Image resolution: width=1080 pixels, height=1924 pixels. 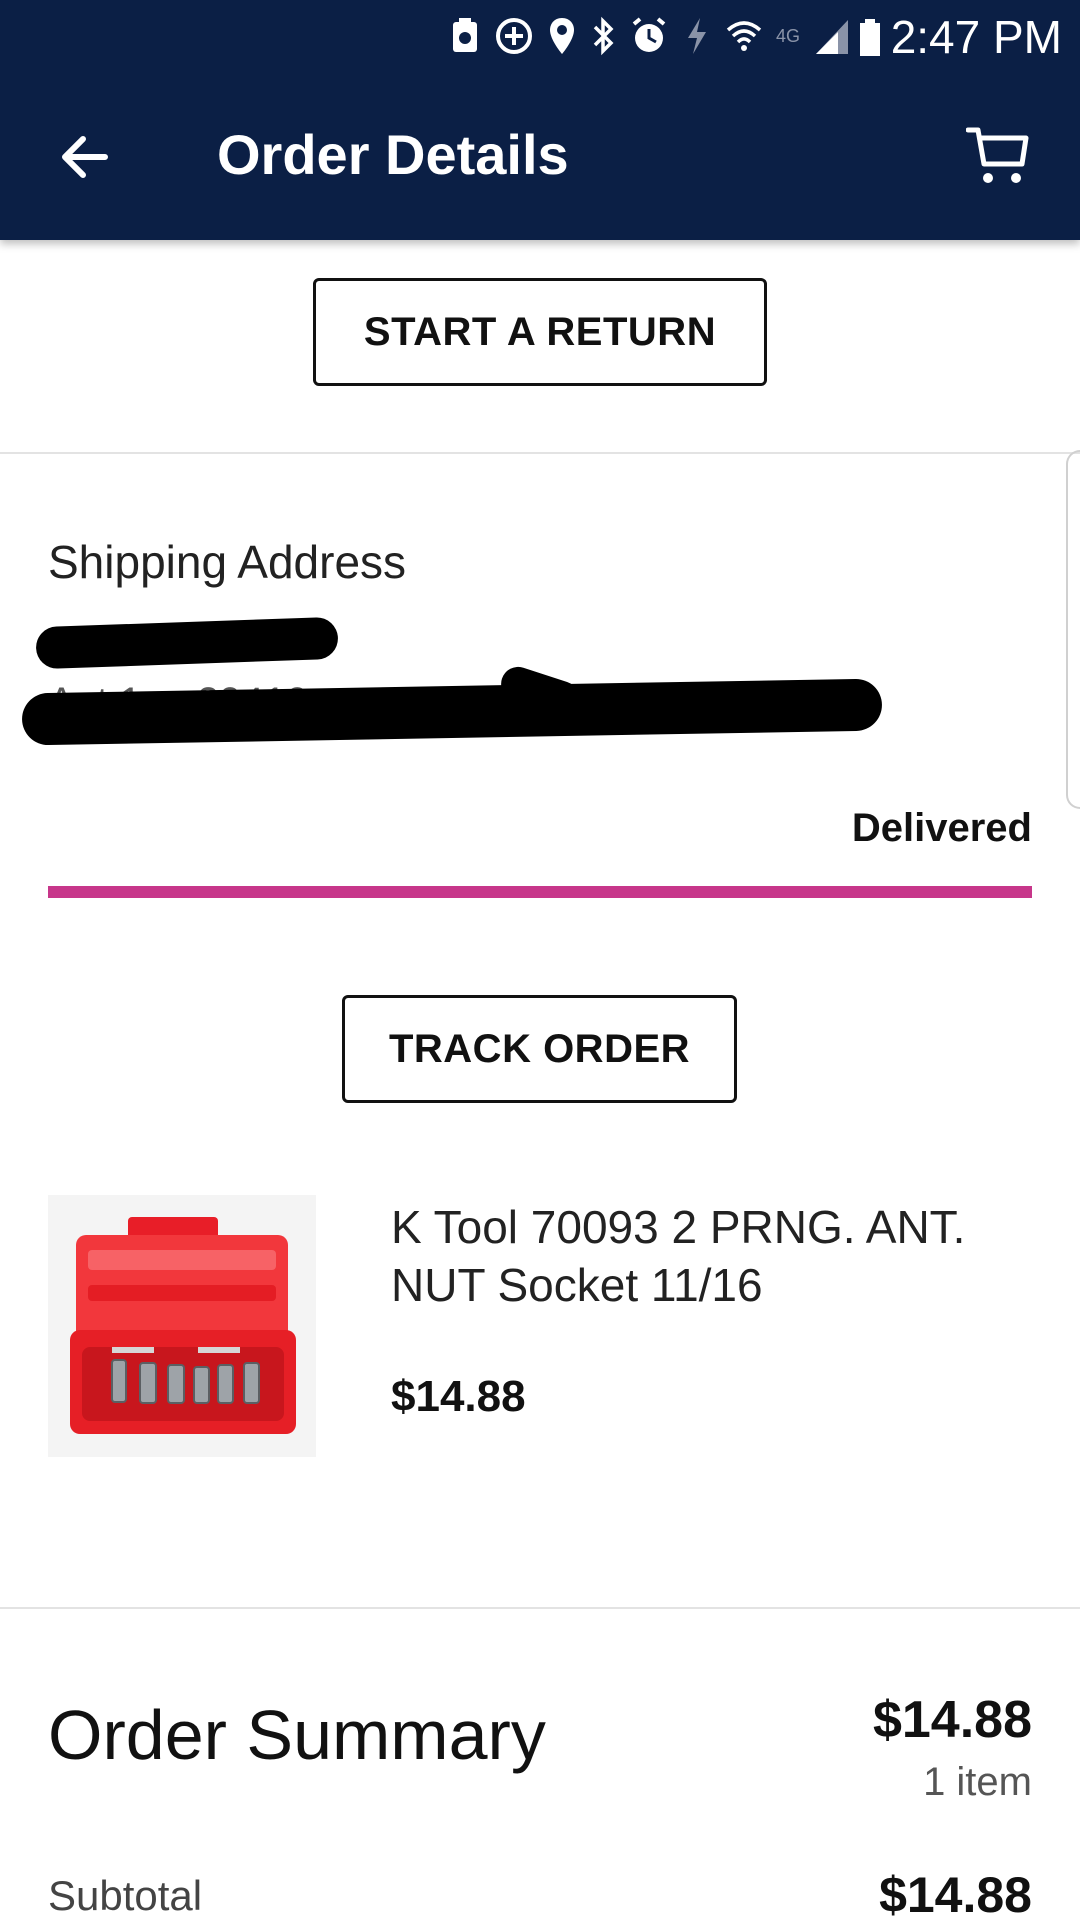 I want to click on next-card-edge, so click(x=1073, y=629).